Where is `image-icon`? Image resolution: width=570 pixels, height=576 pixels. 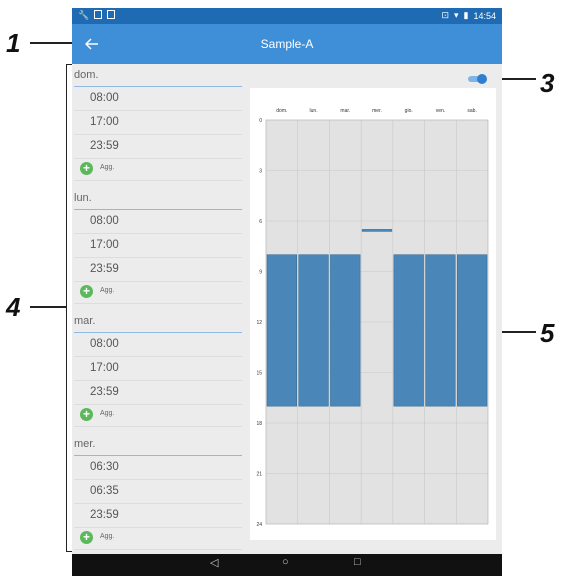
image-icon is located at coordinates (98, 14).